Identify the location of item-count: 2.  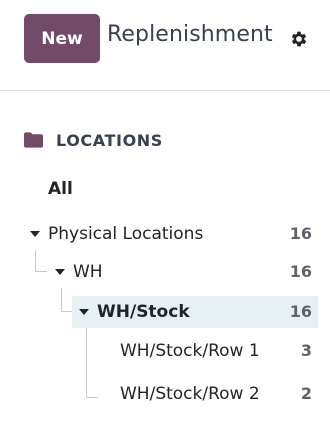
(306, 393).